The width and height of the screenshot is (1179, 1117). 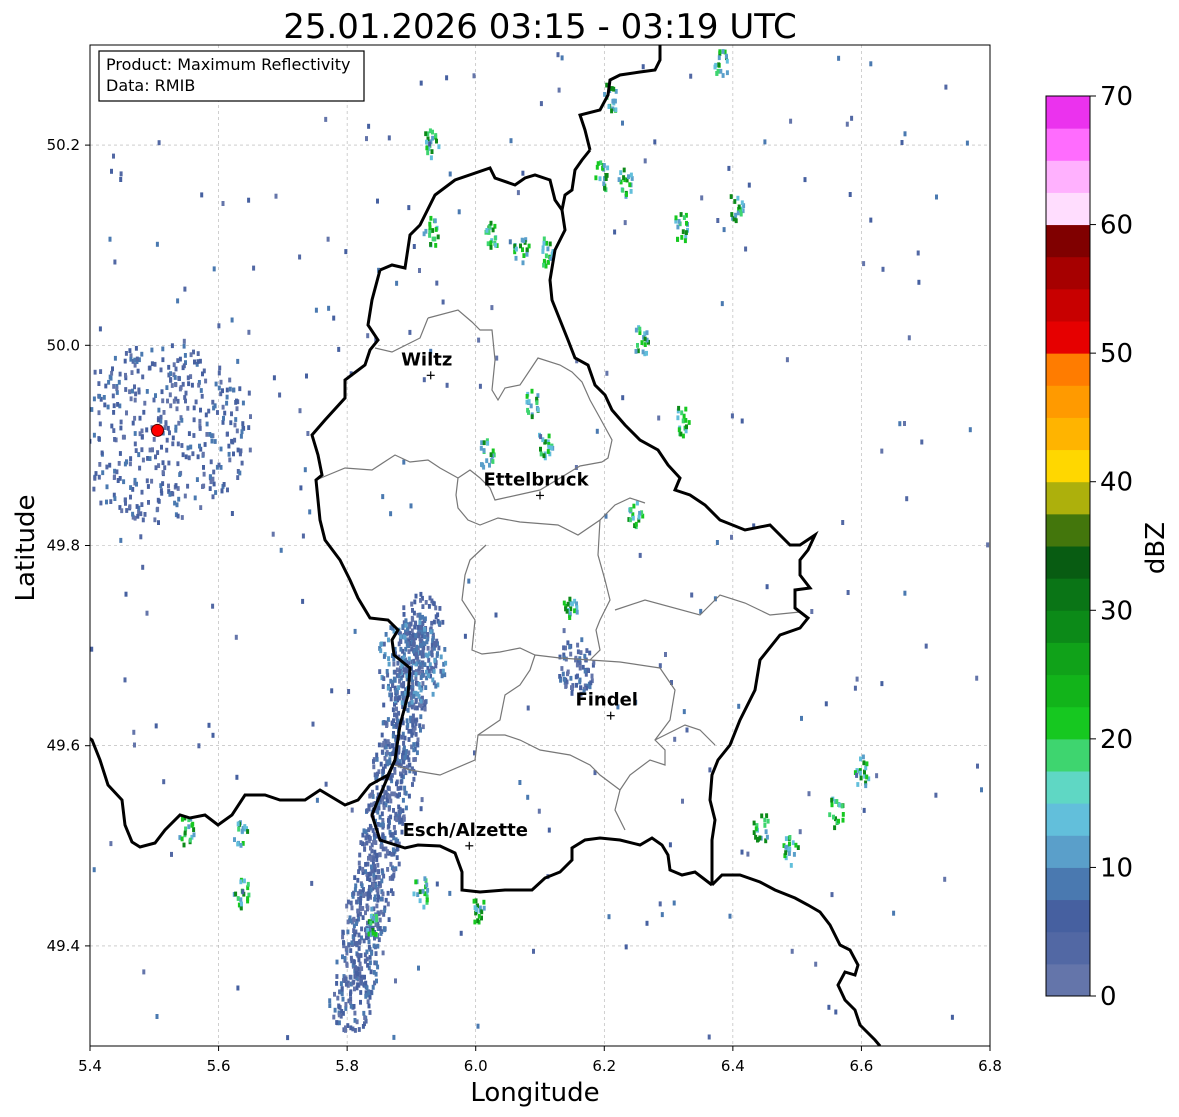 I want to click on city-label: Esch/Alzette, so click(x=465, y=830).